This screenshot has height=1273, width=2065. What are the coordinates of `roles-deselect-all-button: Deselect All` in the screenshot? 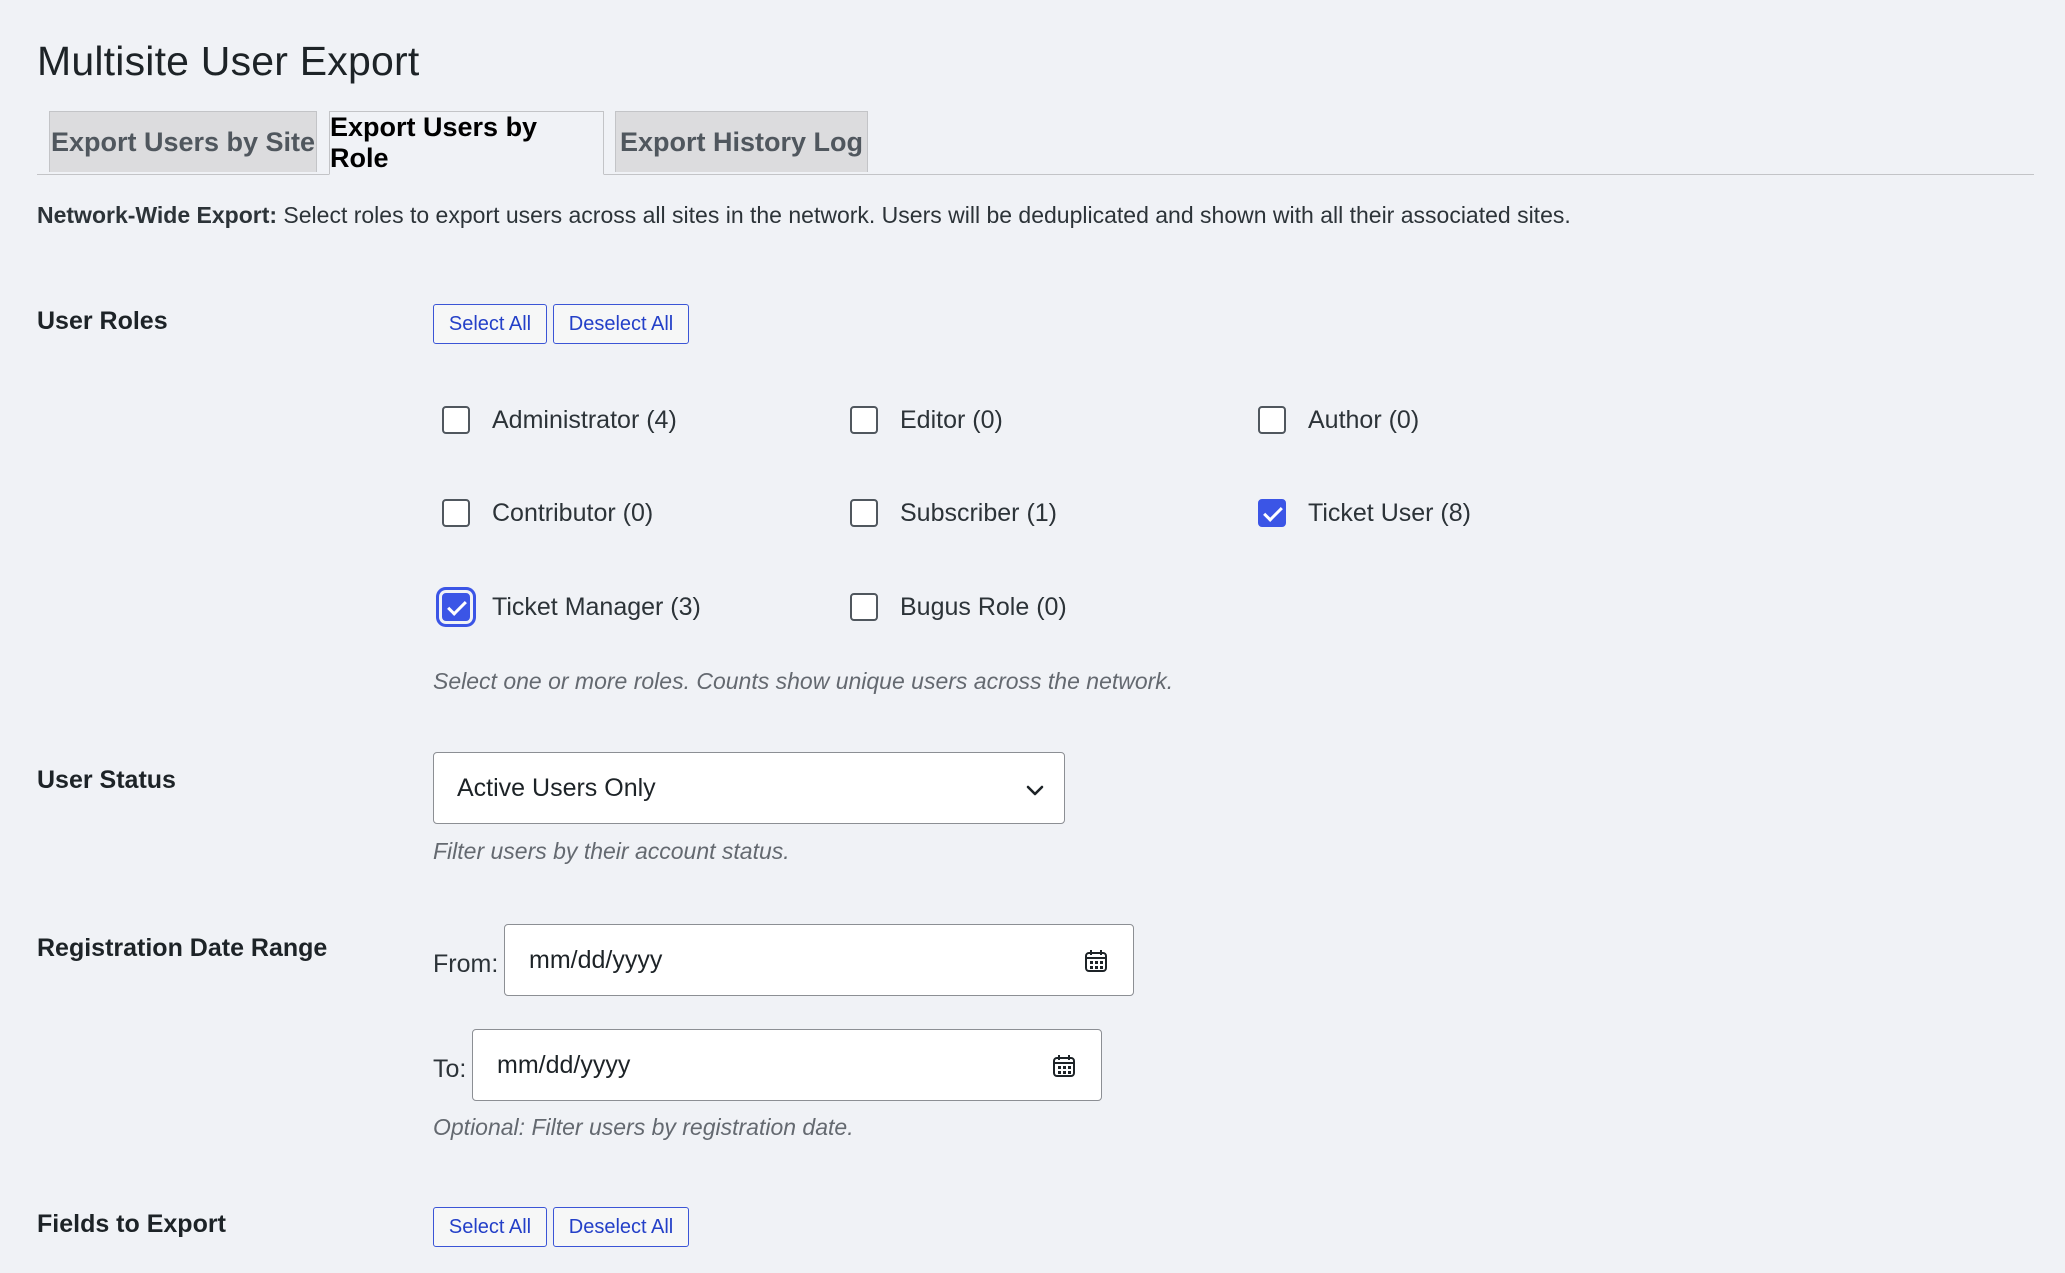 It's located at (621, 324).